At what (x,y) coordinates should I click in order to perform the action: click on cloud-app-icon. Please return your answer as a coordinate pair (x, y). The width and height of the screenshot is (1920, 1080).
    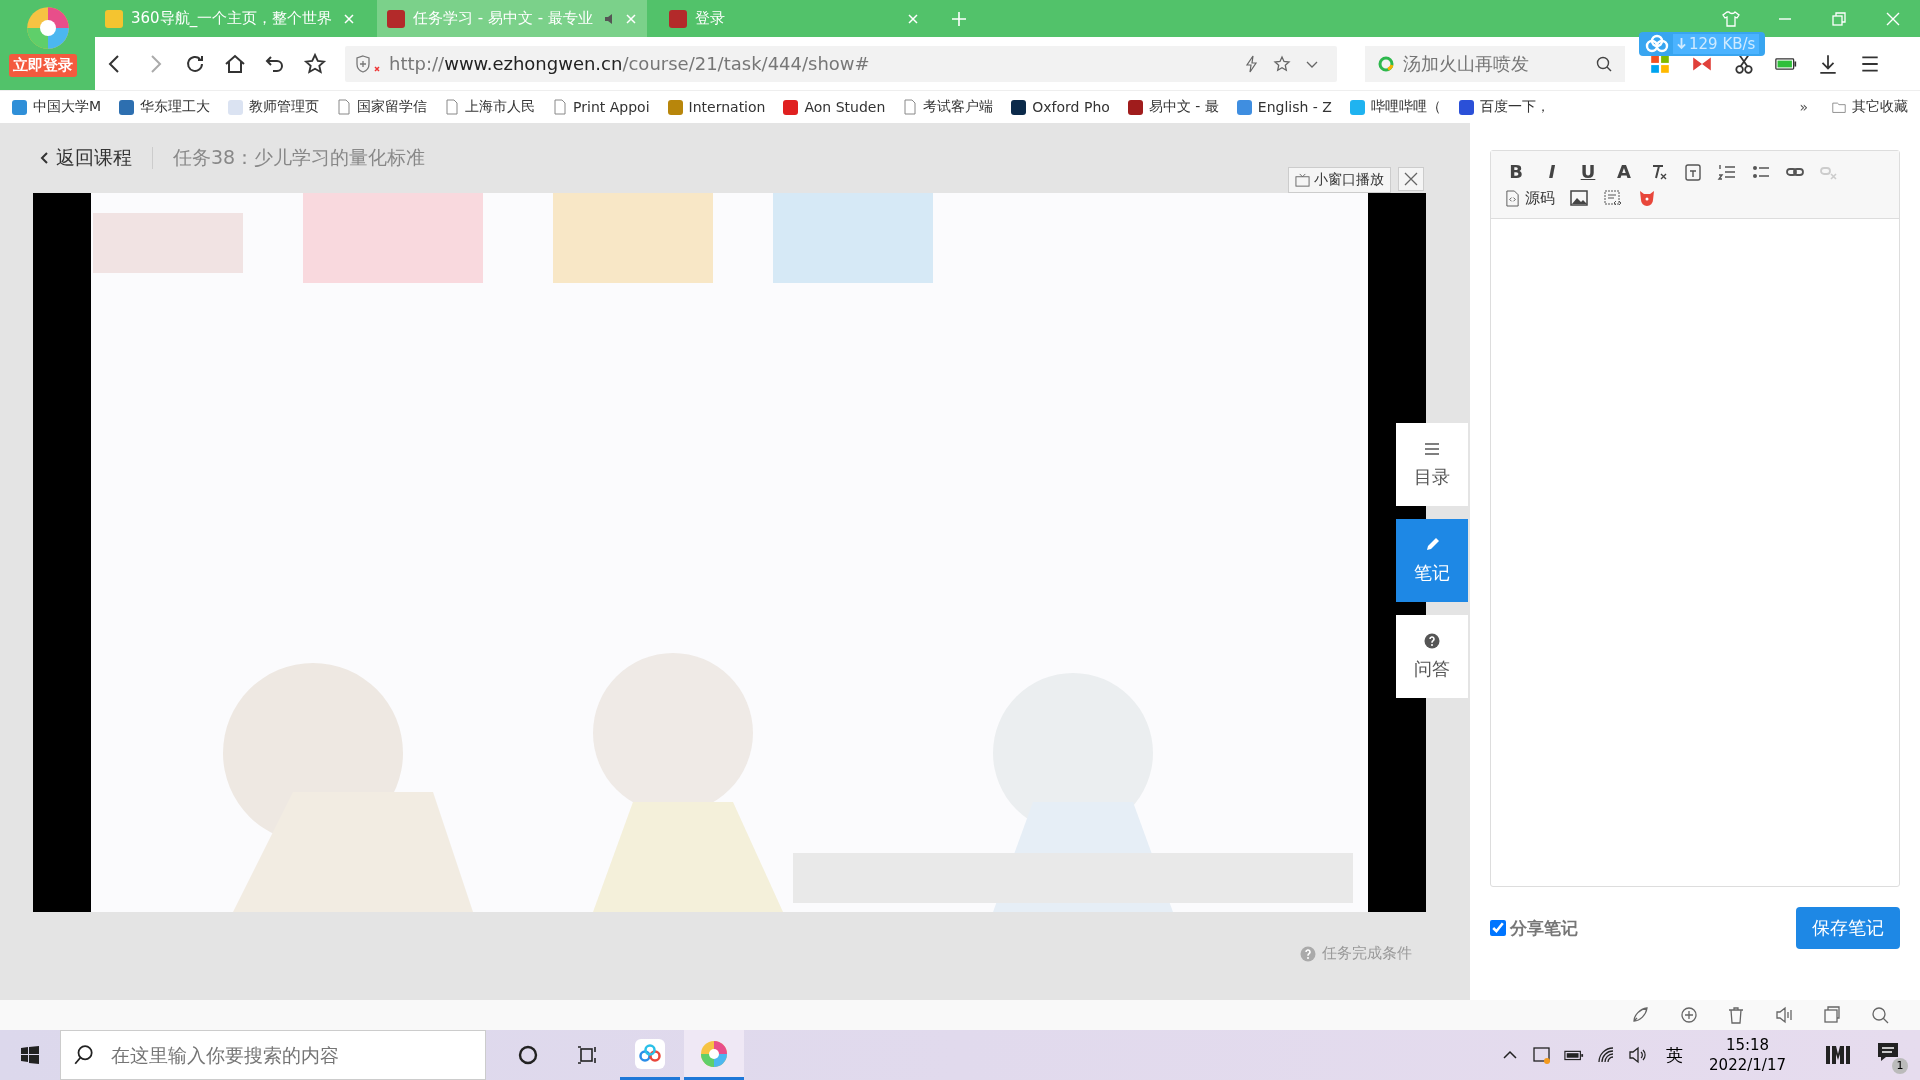
    Looking at the image, I should click on (650, 1053).